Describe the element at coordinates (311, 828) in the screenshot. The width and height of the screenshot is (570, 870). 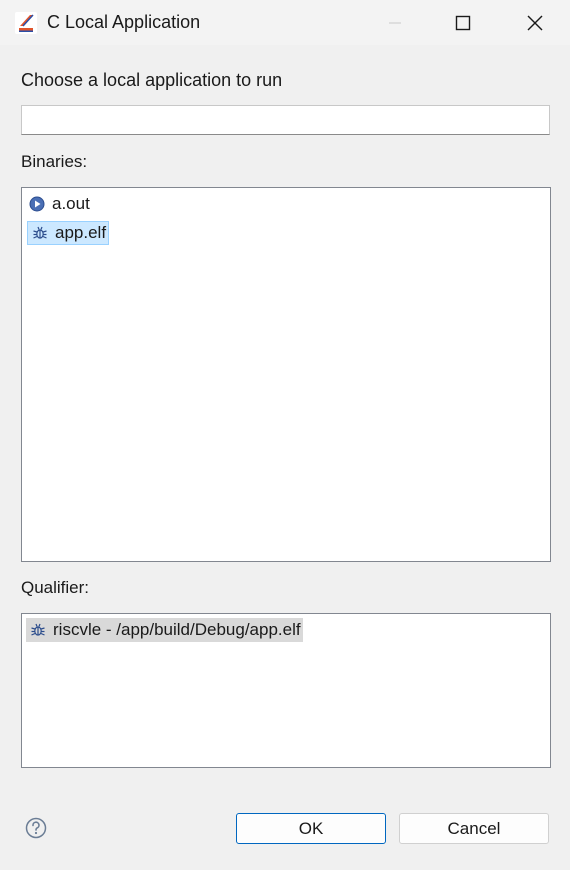
I see `ok-button: OK` at that location.